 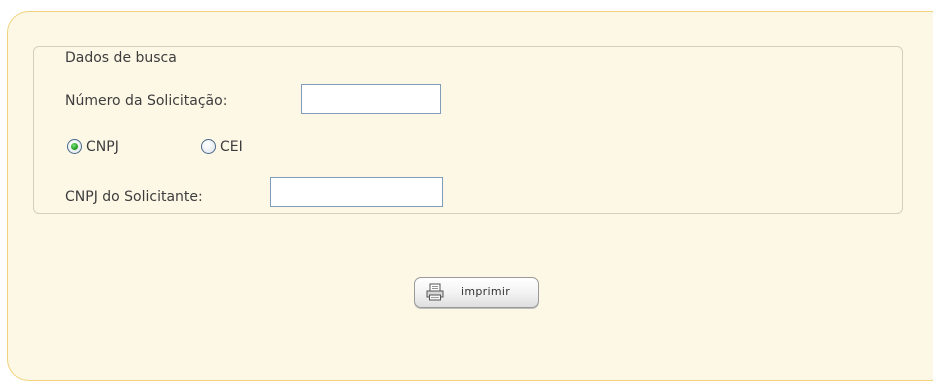 What do you see at coordinates (208, 146) in the screenshot?
I see `radio-cei` at bounding box center [208, 146].